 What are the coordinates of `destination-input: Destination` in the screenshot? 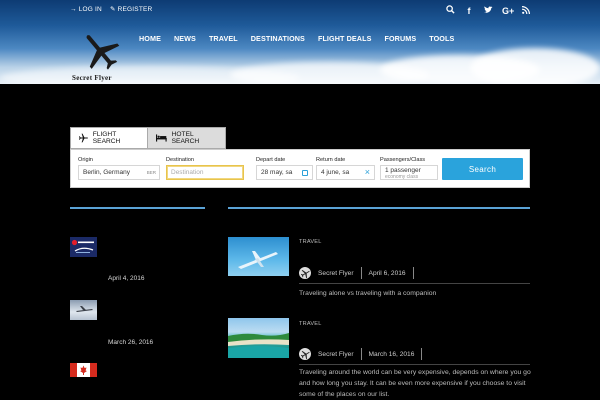 It's located at (205, 172).